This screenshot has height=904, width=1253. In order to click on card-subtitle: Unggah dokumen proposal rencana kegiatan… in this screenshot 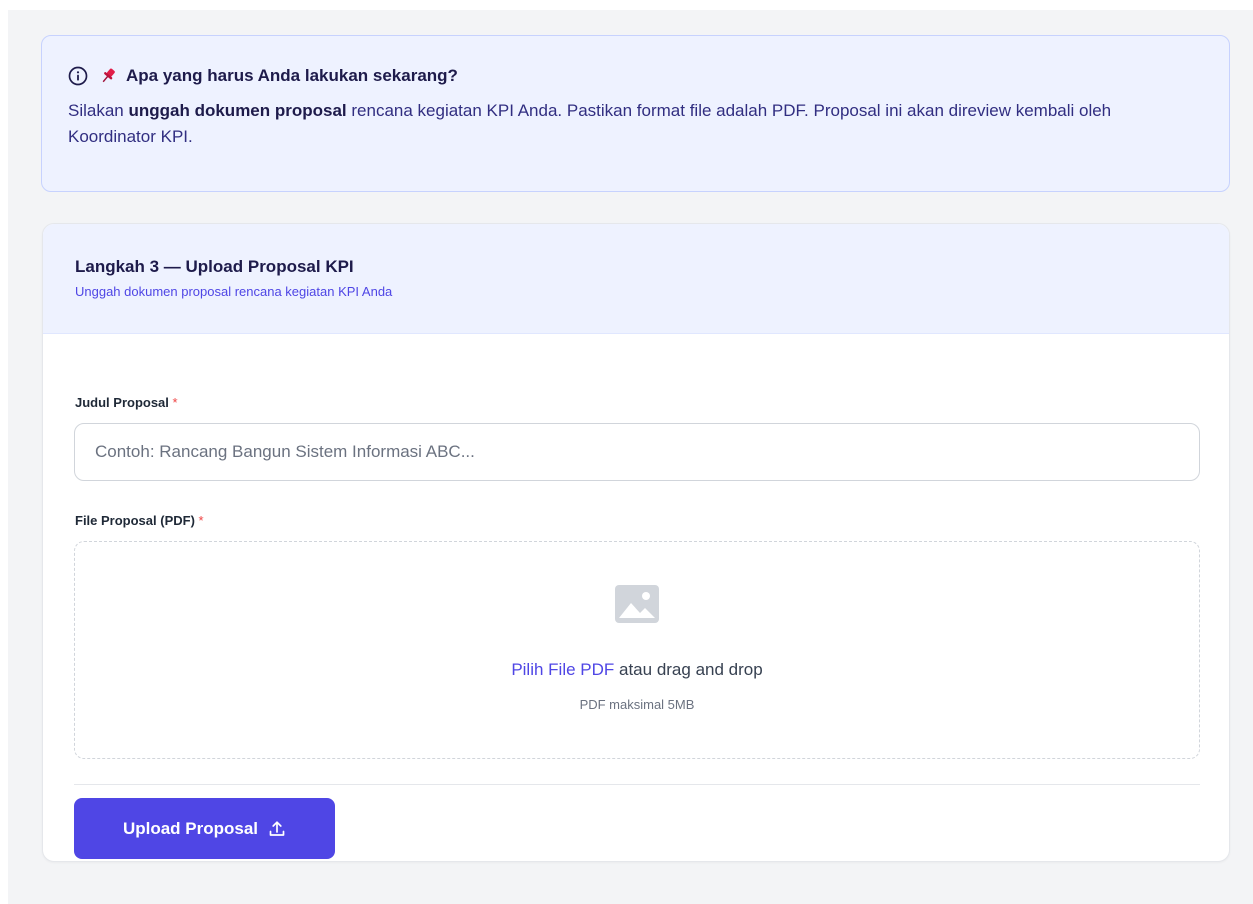, I will do `click(234, 291)`.